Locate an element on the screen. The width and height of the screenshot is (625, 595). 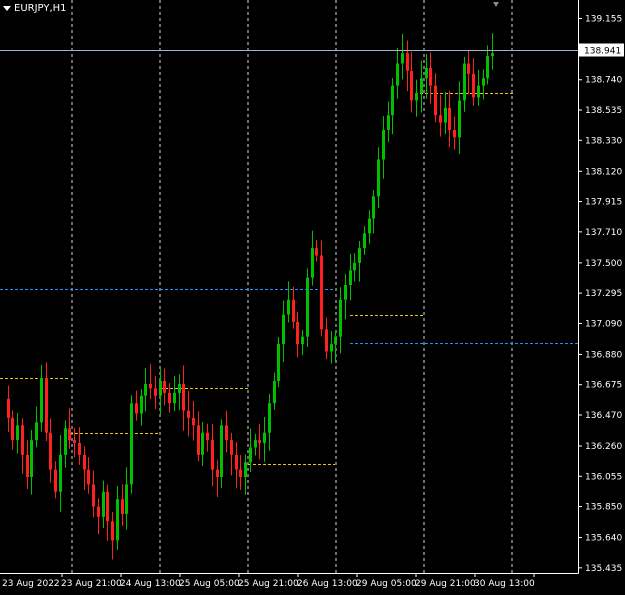
y-tick-label: 135.640 is located at coordinates (603, 539).